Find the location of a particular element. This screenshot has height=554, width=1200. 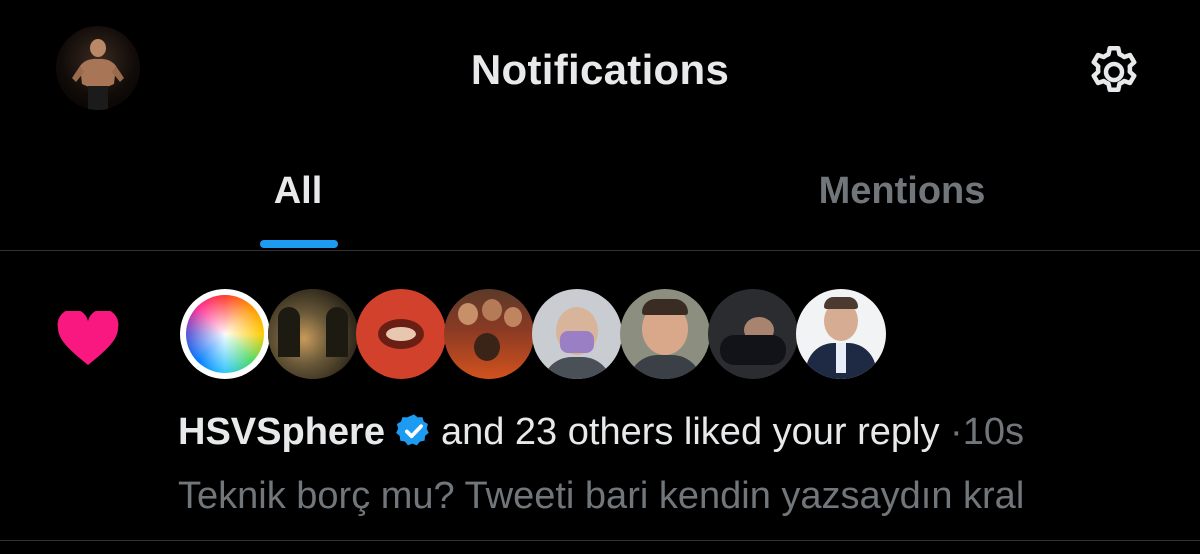

heart-icon is located at coordinates (88, 338).